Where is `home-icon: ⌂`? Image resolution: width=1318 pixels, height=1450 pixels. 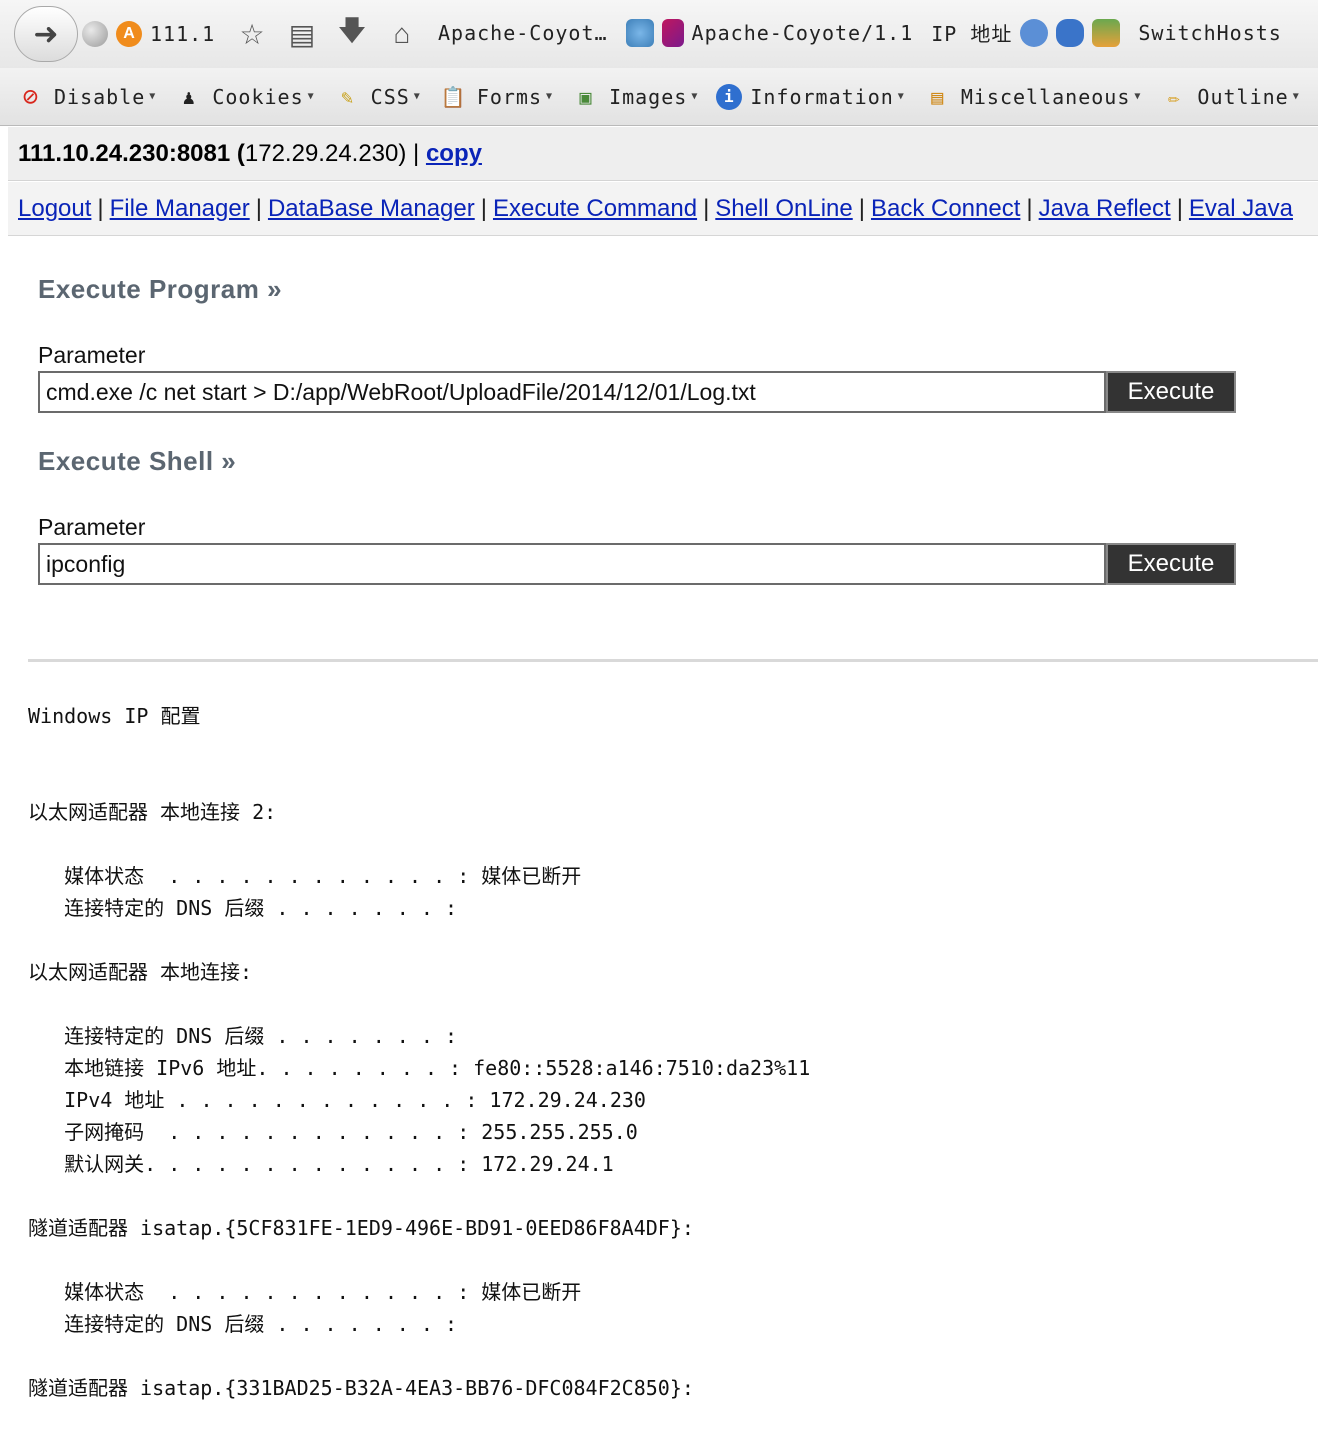
home-icon: ⌂ is located at coordinates (402, 34).